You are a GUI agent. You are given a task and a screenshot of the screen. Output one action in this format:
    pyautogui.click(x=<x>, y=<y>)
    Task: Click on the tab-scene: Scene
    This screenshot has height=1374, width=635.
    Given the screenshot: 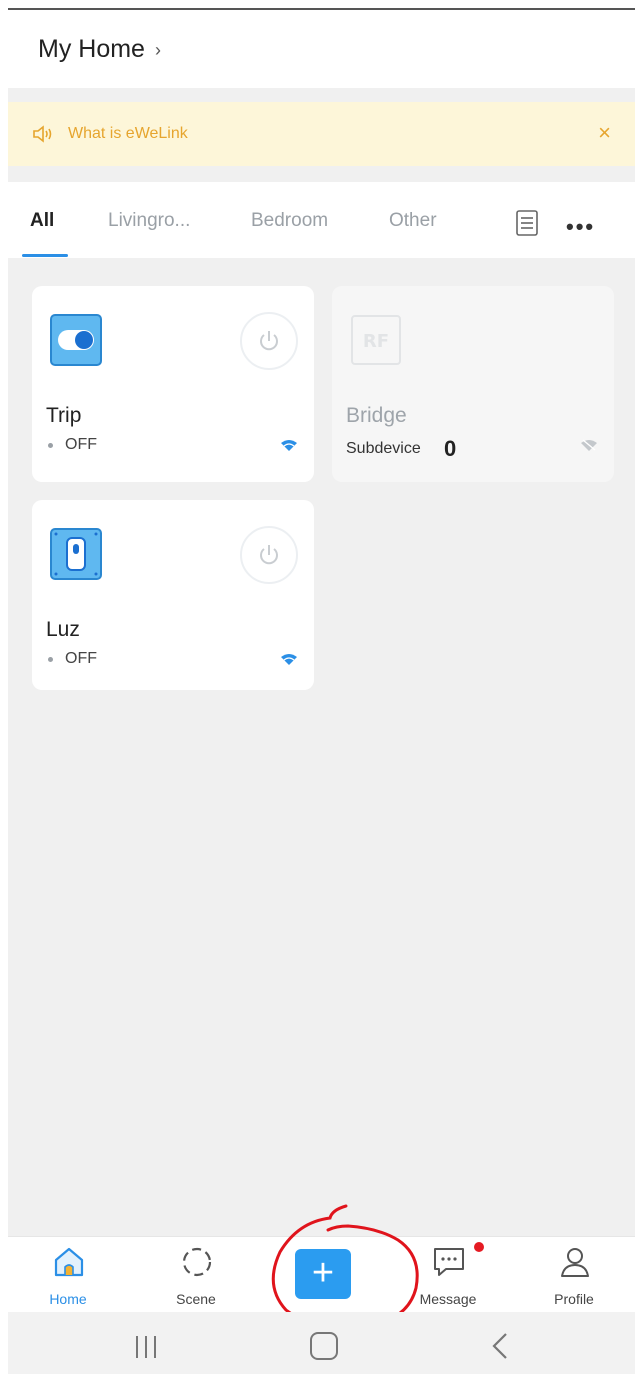 What is the action you would take?
    pyautogui.click(x=196, y=1275)
    